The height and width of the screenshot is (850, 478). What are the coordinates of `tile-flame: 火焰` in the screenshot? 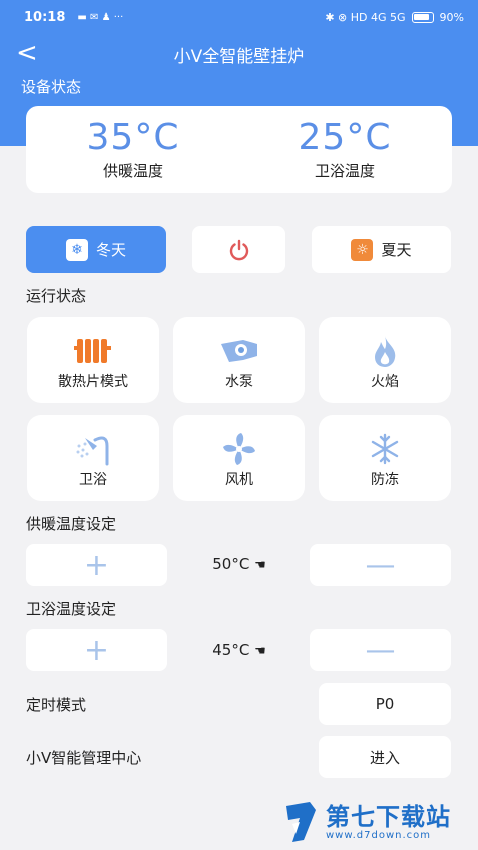 It's located at (385, 360).